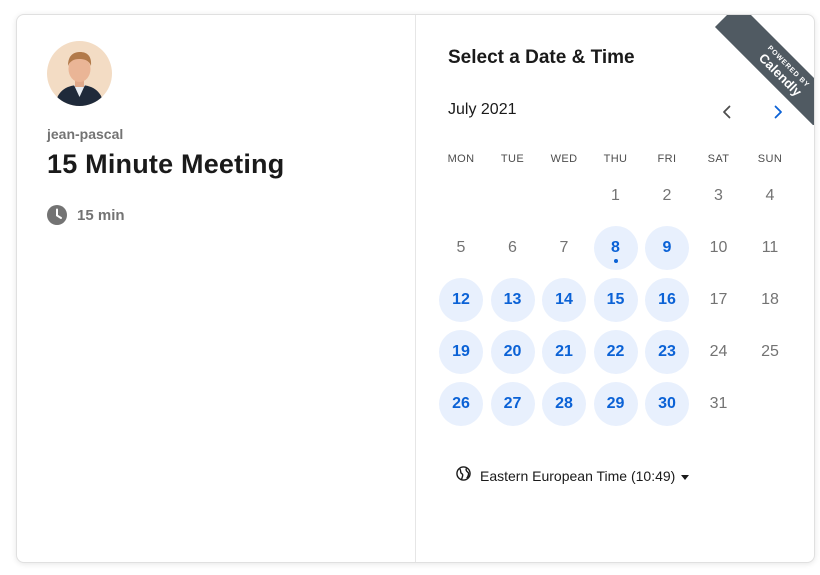 Image resolution: width=820 pixels, height=575 pixels. I want to click on calendar-day-13: 13, so click(512, 300).